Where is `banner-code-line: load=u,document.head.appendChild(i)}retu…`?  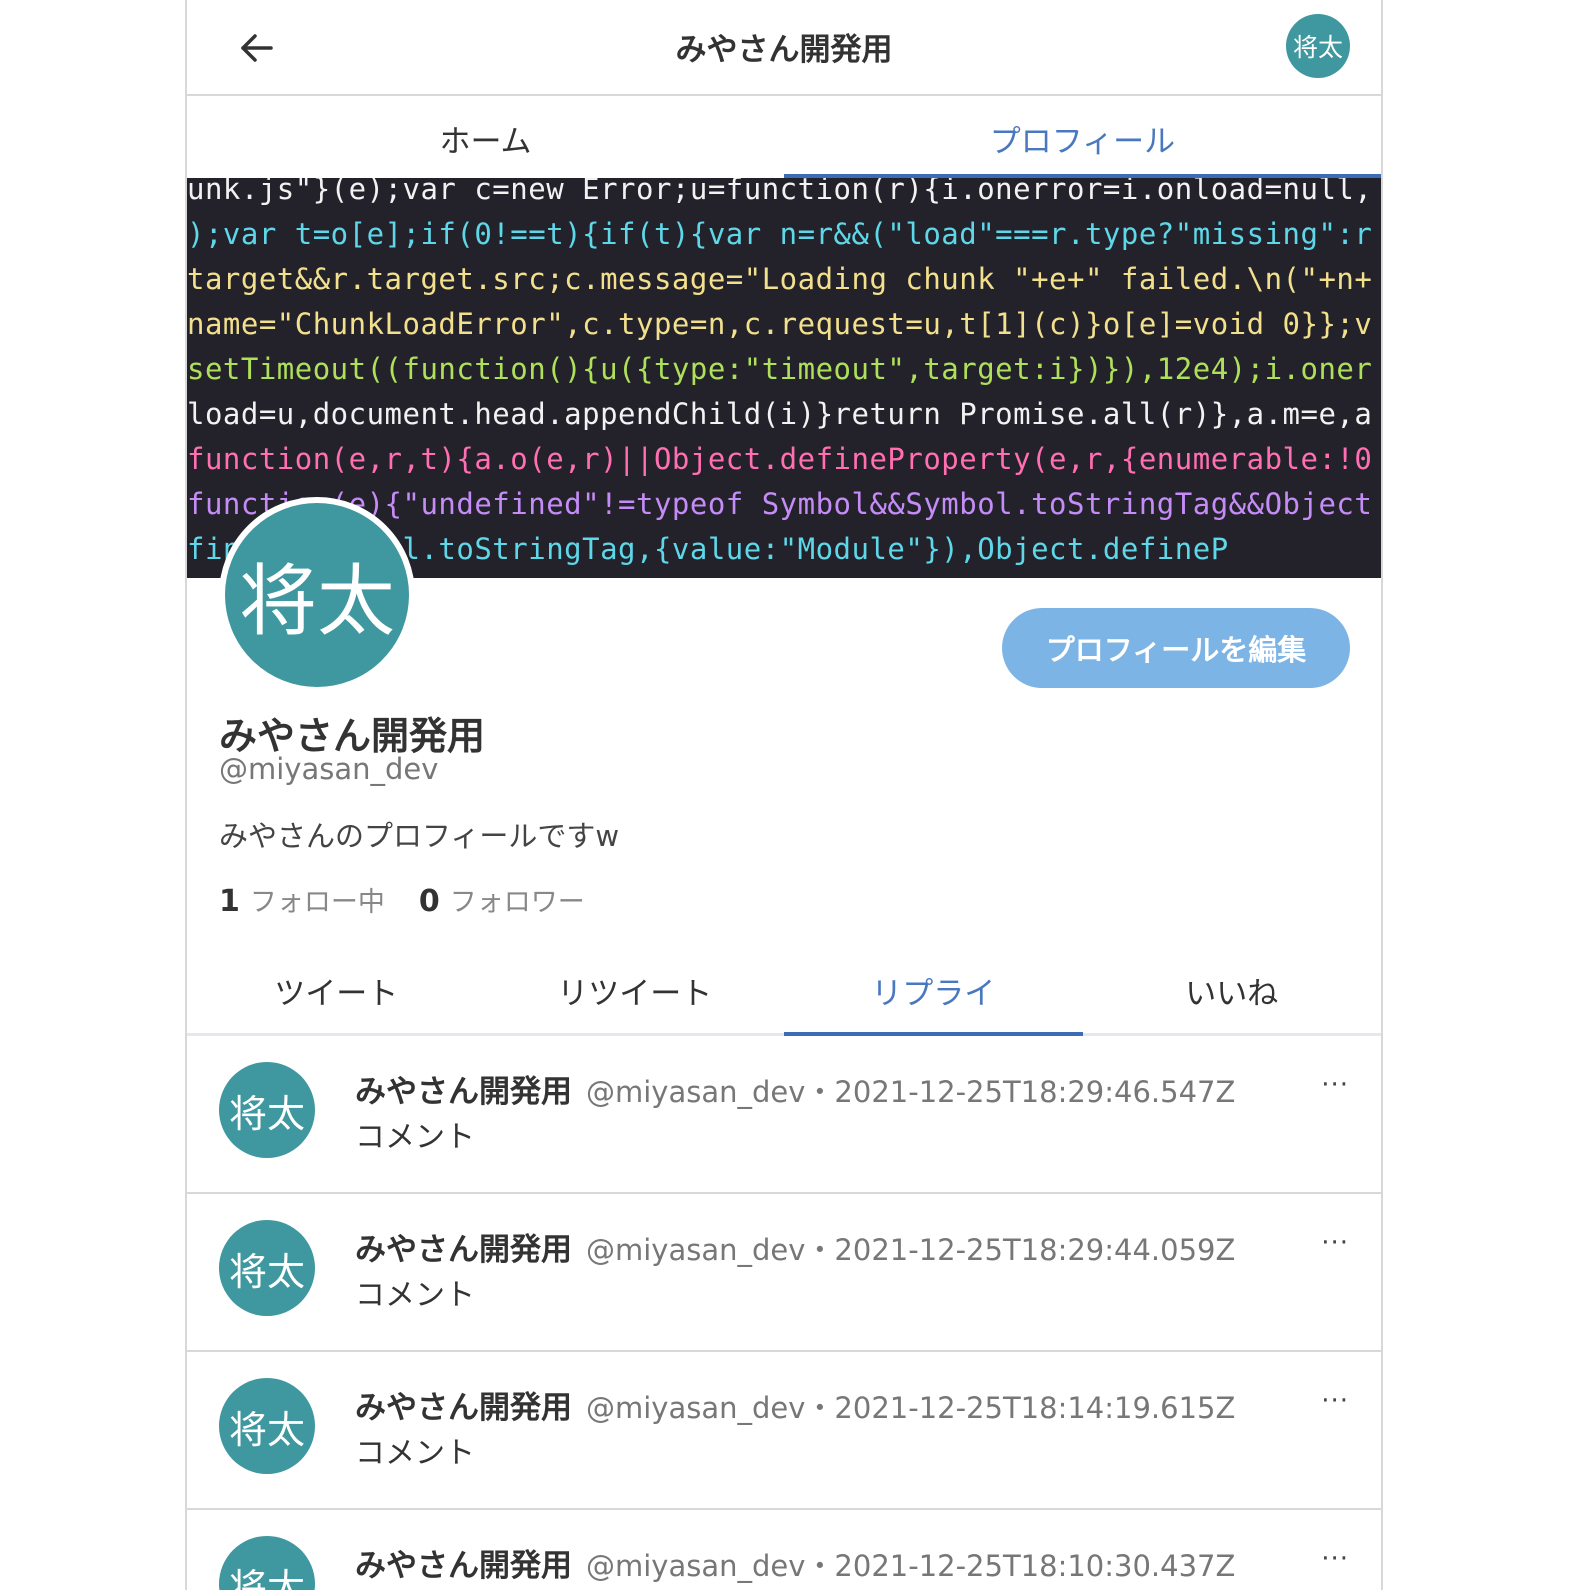 banner-code-line: load=u,document.head.appendChild(i)}retu… is located at coordinates (780, 414).